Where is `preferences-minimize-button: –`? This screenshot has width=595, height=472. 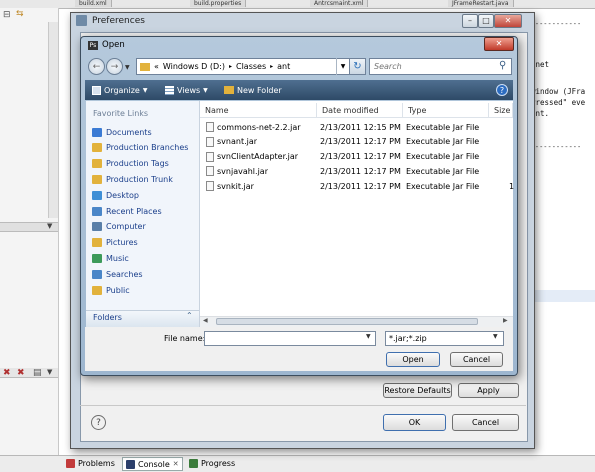
preferences-minimize-button: – is located at coordinates (470, 21).